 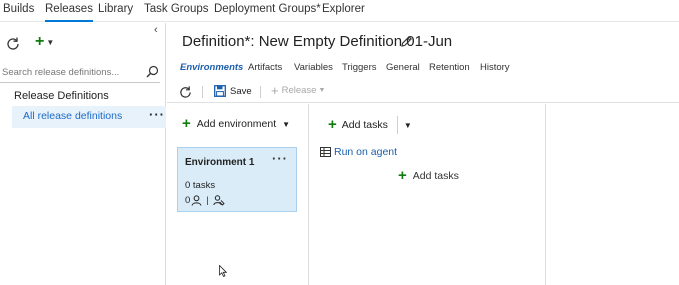 I want to click on release-button: + Release ▼, so click(x=298, y=90).